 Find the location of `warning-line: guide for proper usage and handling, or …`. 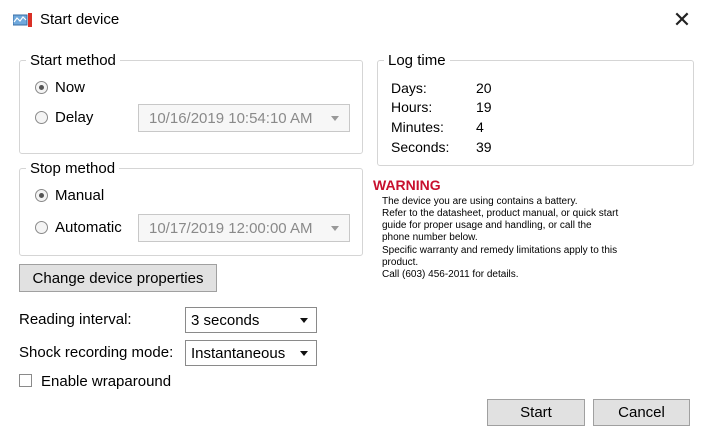

warning-line: guide for proper usage and handling, or … is located at coordinates (487, 225).